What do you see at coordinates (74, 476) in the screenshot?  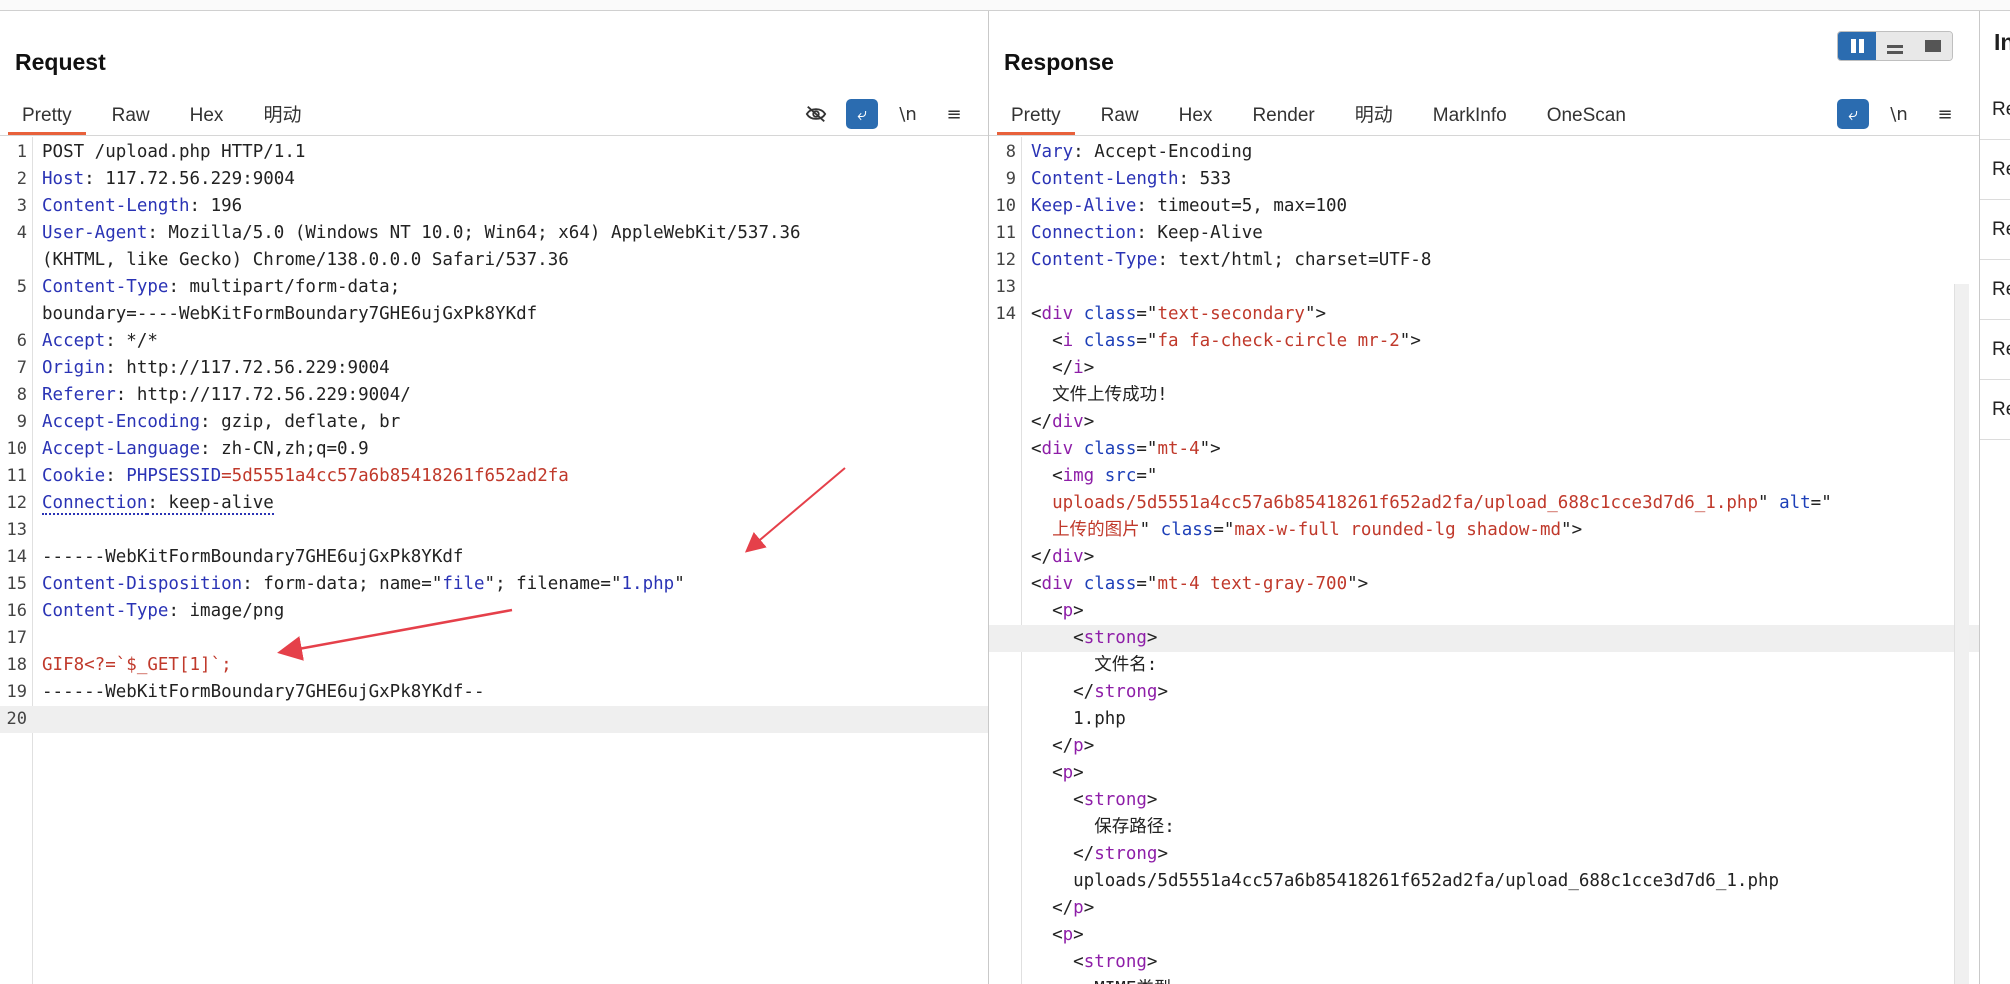 I see `code-token: Cookie` at bounding box center [74, 476].